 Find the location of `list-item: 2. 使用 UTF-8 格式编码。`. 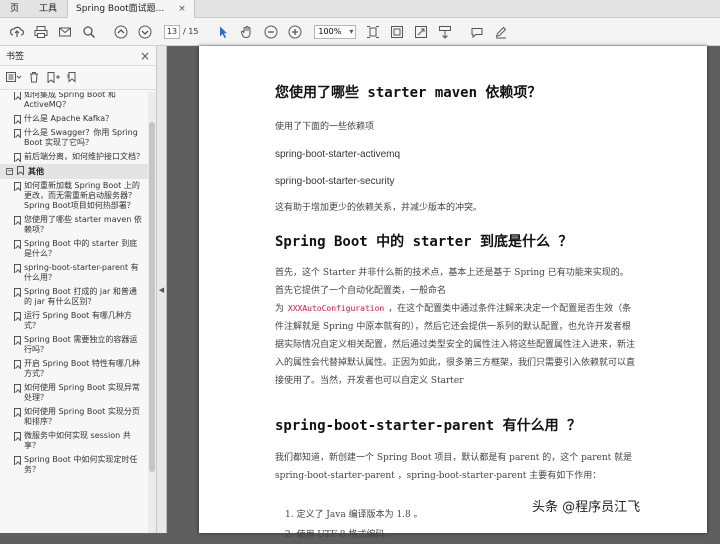

list-item: 2. 使用 UTF-8 格式编码。 is located at coordinates (339, 535).